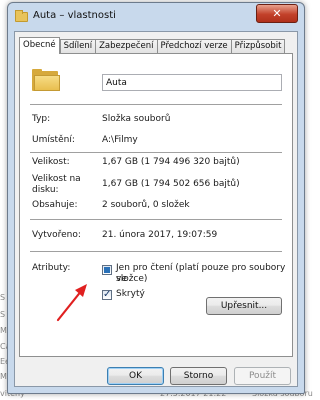 The image size is (320, 400). I want to click on contains-value: 2 souborů, 0 složek, so click(146, 205).